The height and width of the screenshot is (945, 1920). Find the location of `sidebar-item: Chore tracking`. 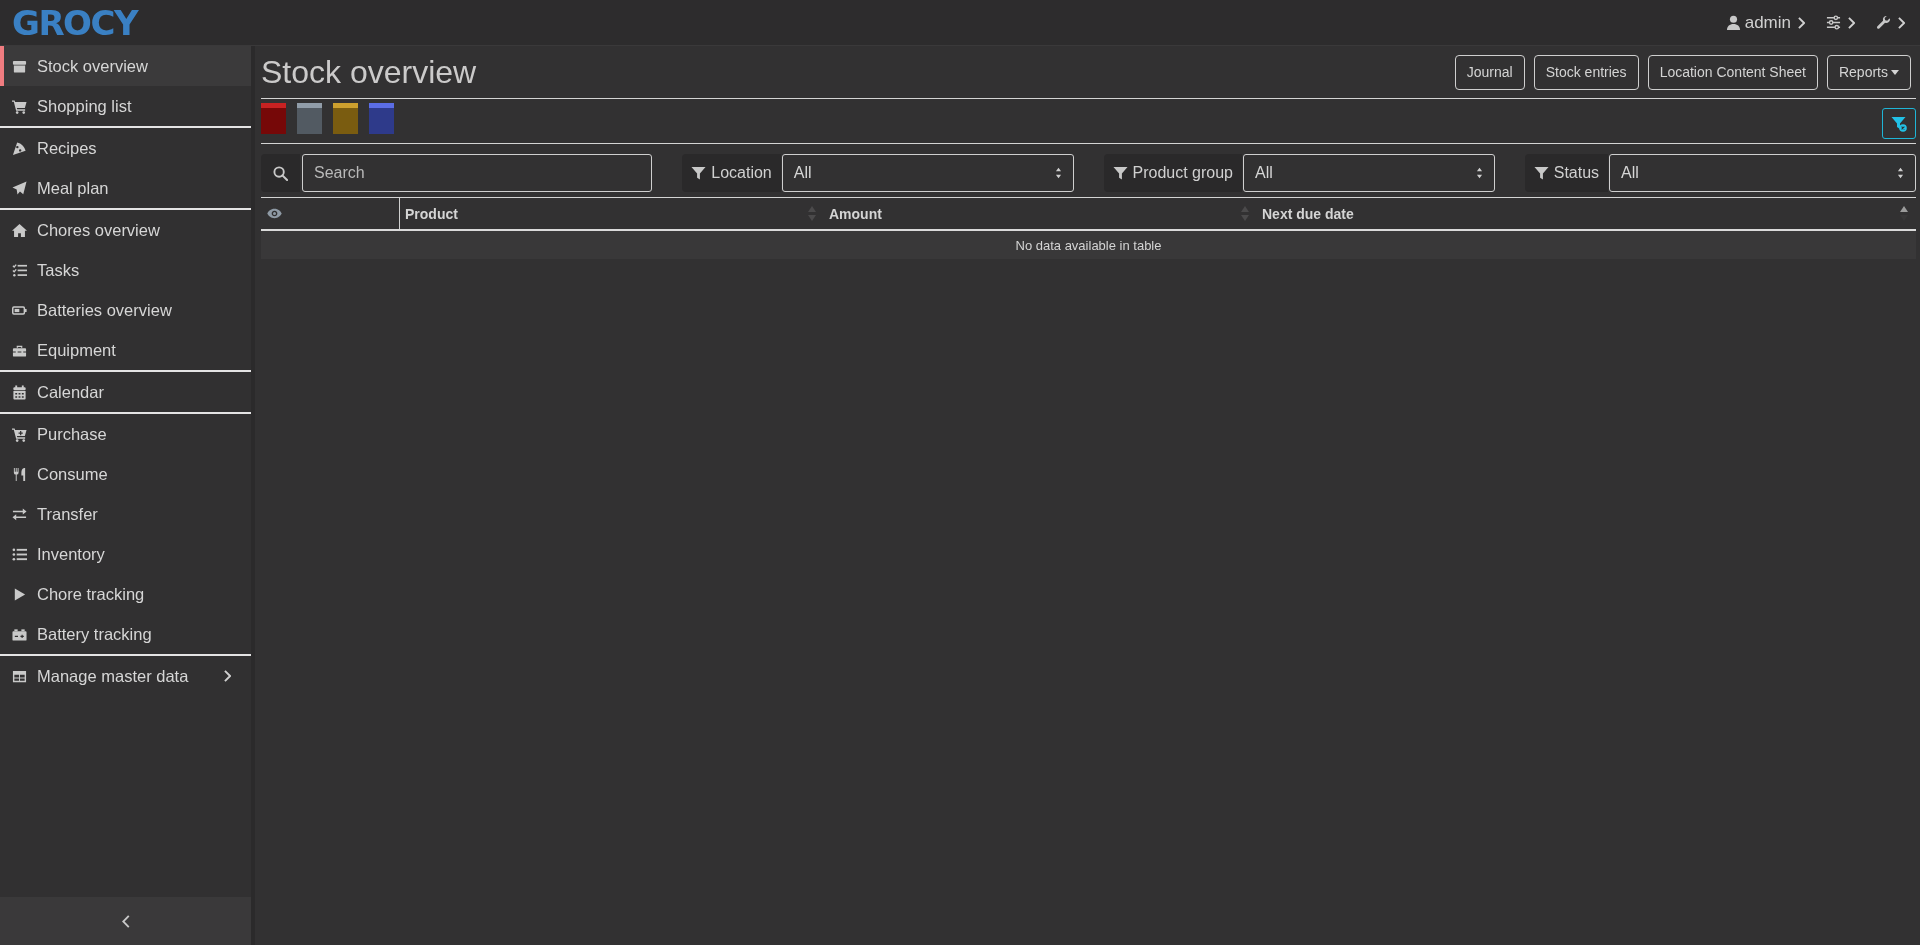

sidebar-item: Chore tracking is located at coordinates (125, 594).